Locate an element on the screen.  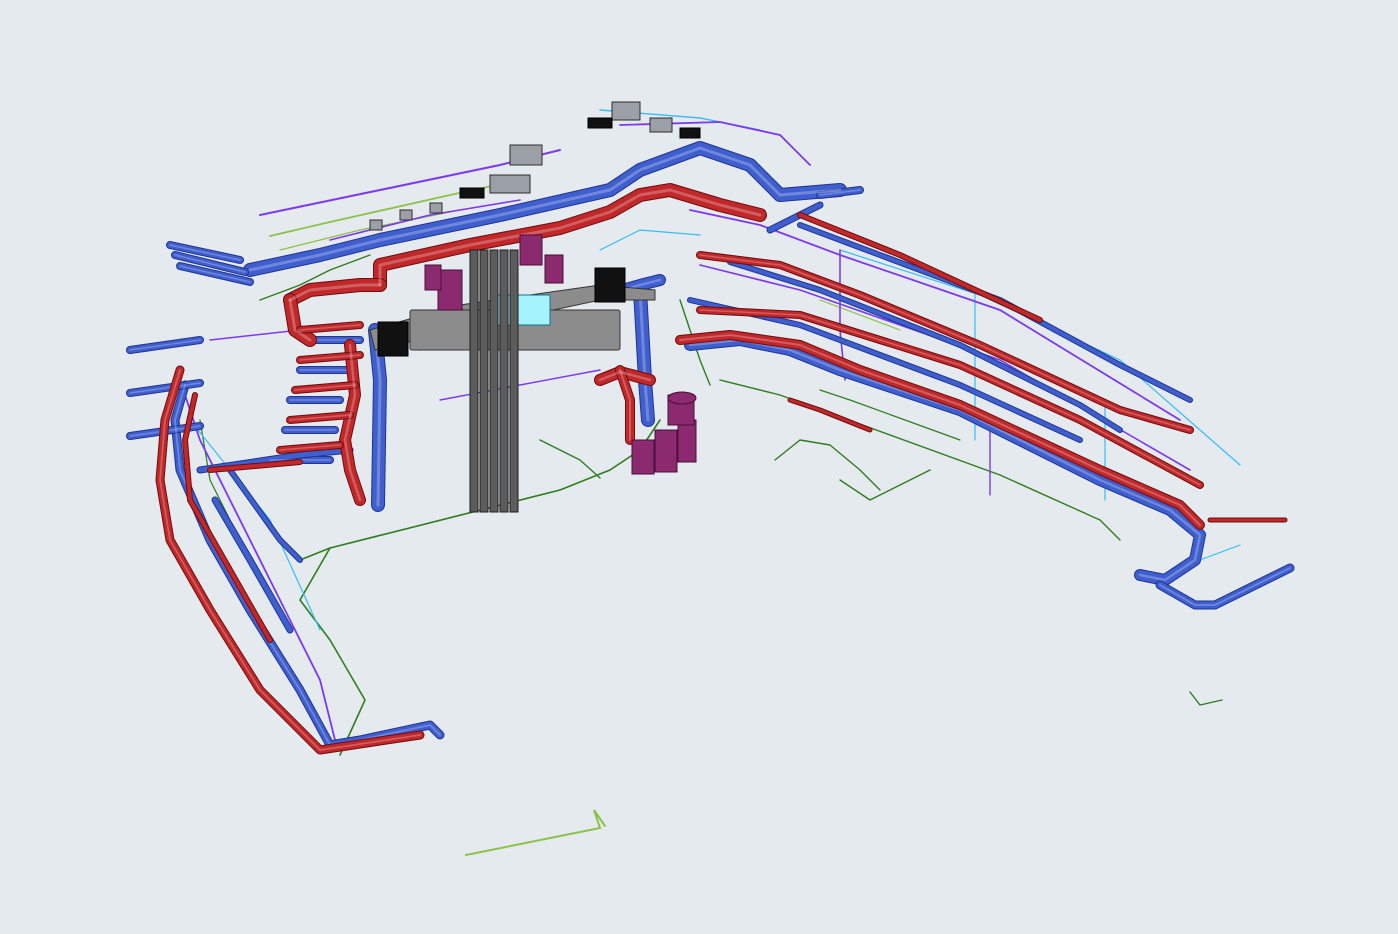
light-green-pipe is located at coordinates (535, 832).